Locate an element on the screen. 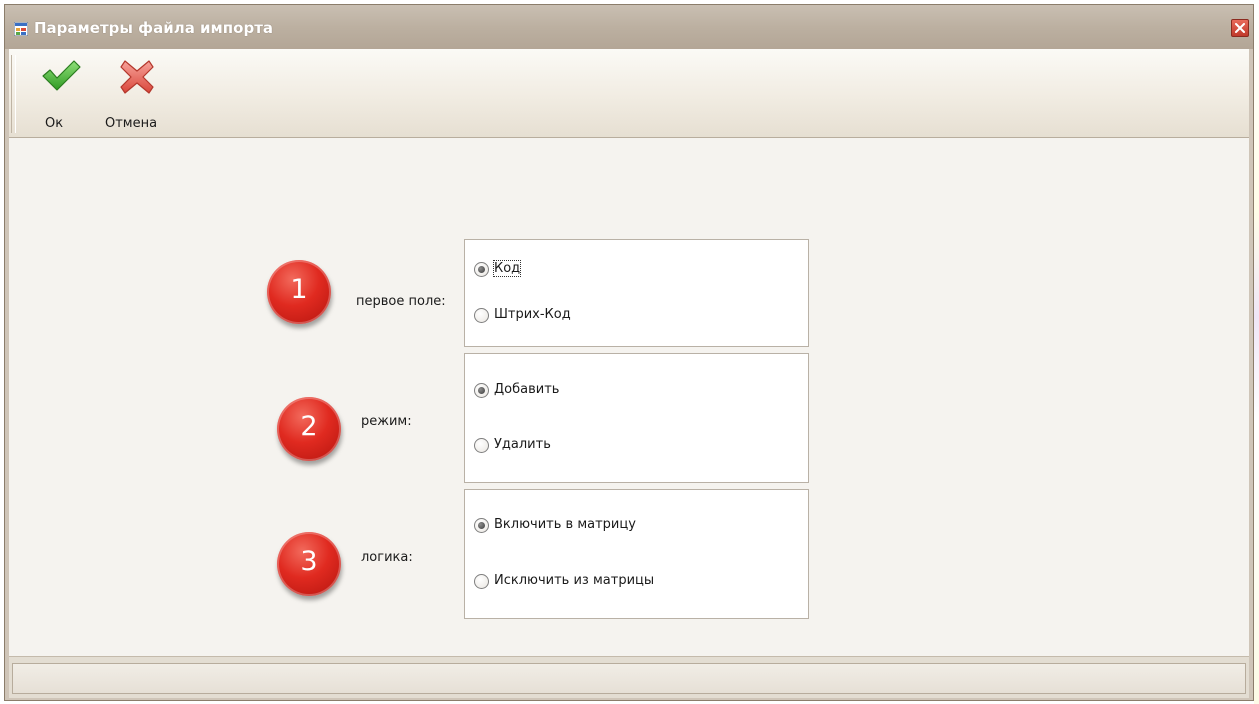  cancel-button: Отмена is located at coordinates (140, 94).